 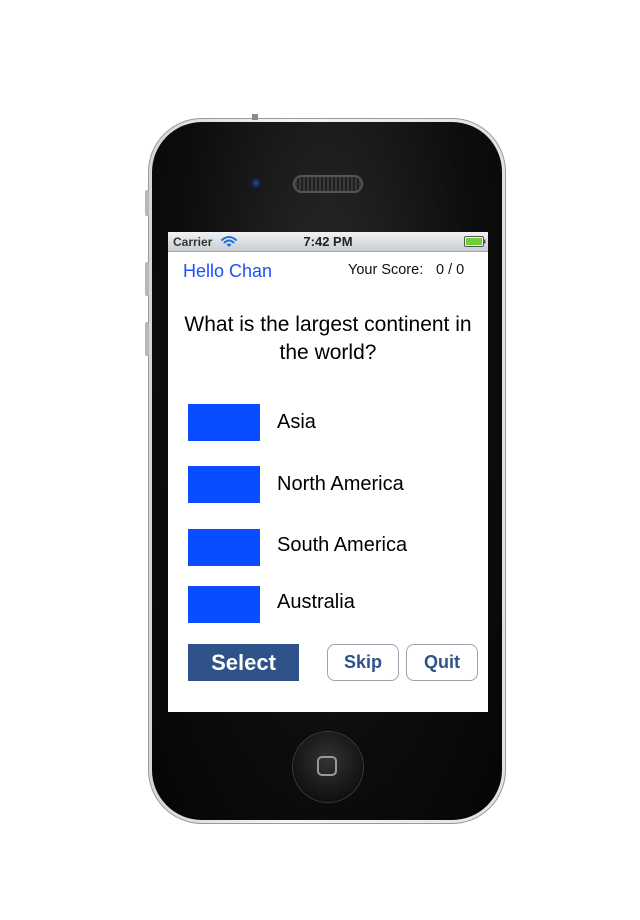 I want to click on quit-button: Quit, so click(x=442, y=662).